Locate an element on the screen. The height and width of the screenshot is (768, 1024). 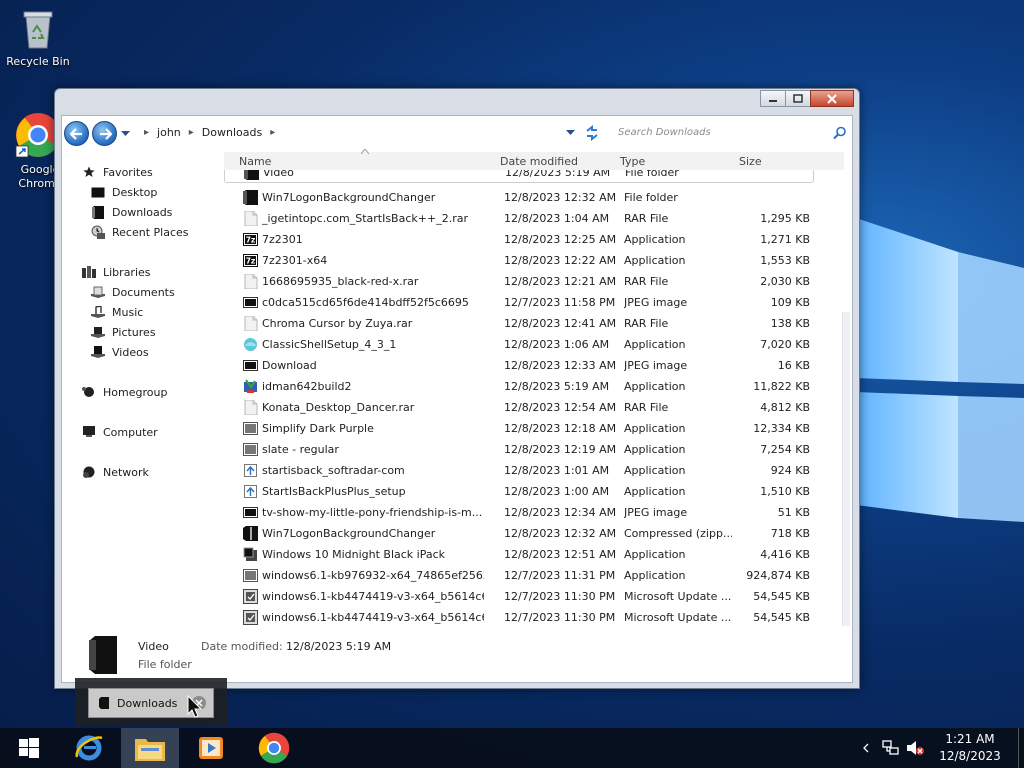
minimize-icon is located at coordinates (773, 100).